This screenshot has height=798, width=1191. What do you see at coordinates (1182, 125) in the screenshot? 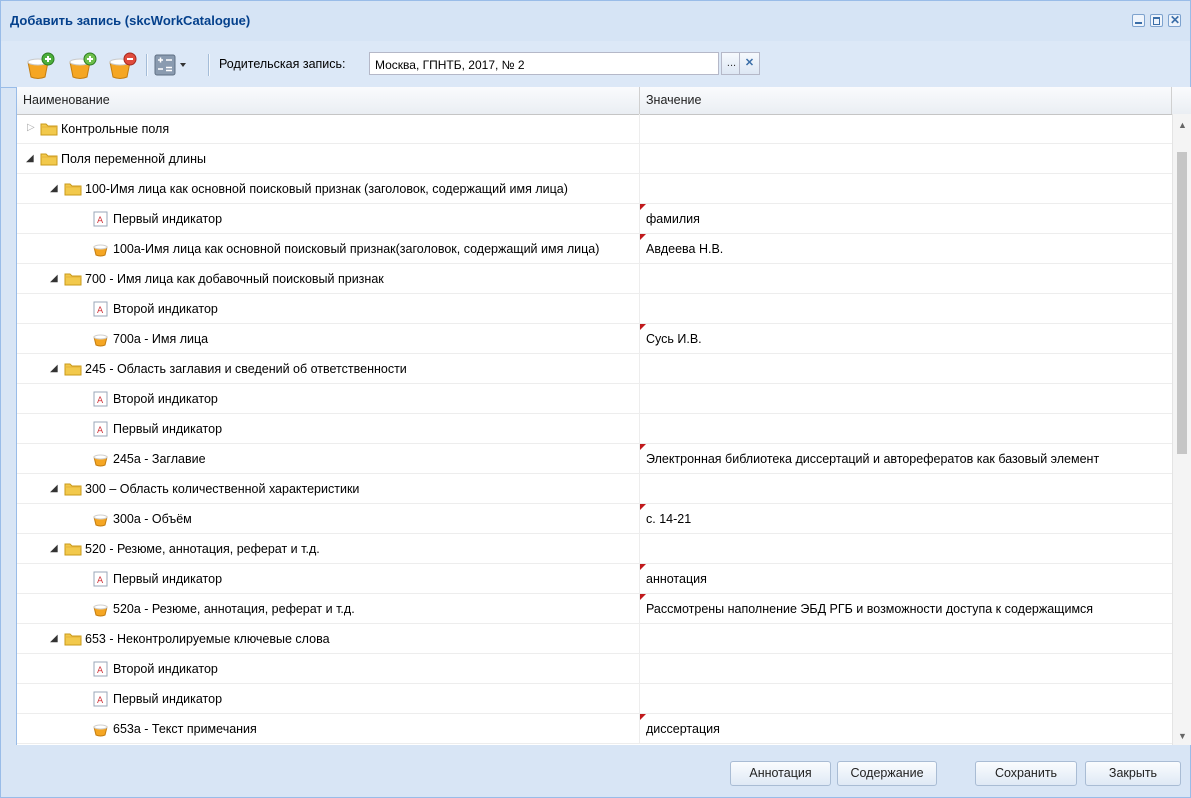
I see `scroll-up-icon: ▲` at bounding box center [1182, 125].